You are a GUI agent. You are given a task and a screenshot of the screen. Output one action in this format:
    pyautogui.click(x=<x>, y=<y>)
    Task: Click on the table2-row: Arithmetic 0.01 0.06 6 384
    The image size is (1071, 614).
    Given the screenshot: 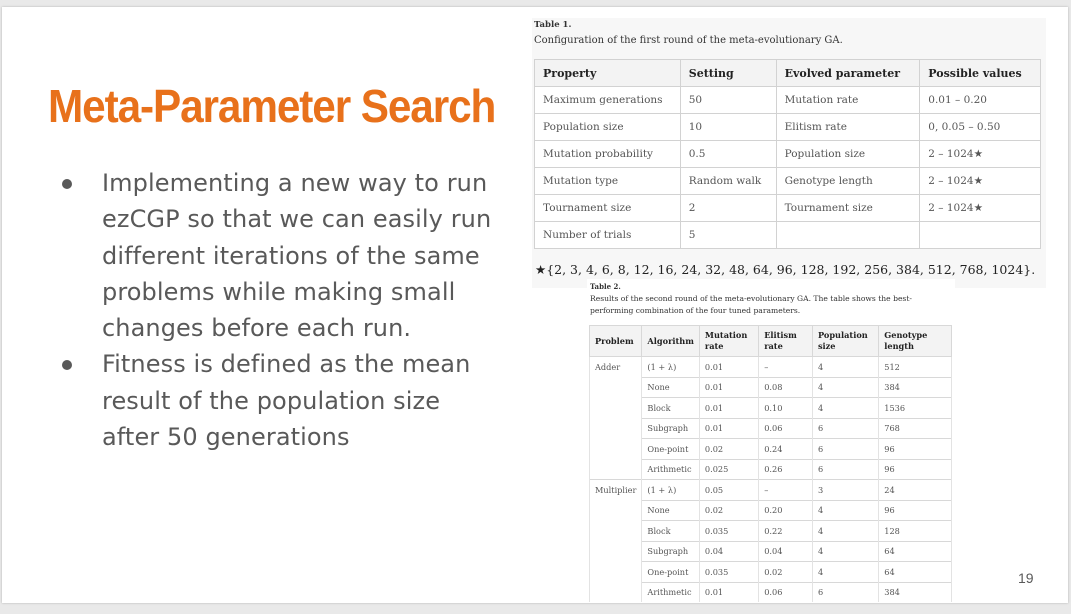 What is the action you would take?
    pyautogui.click(x=771, y=591)
    